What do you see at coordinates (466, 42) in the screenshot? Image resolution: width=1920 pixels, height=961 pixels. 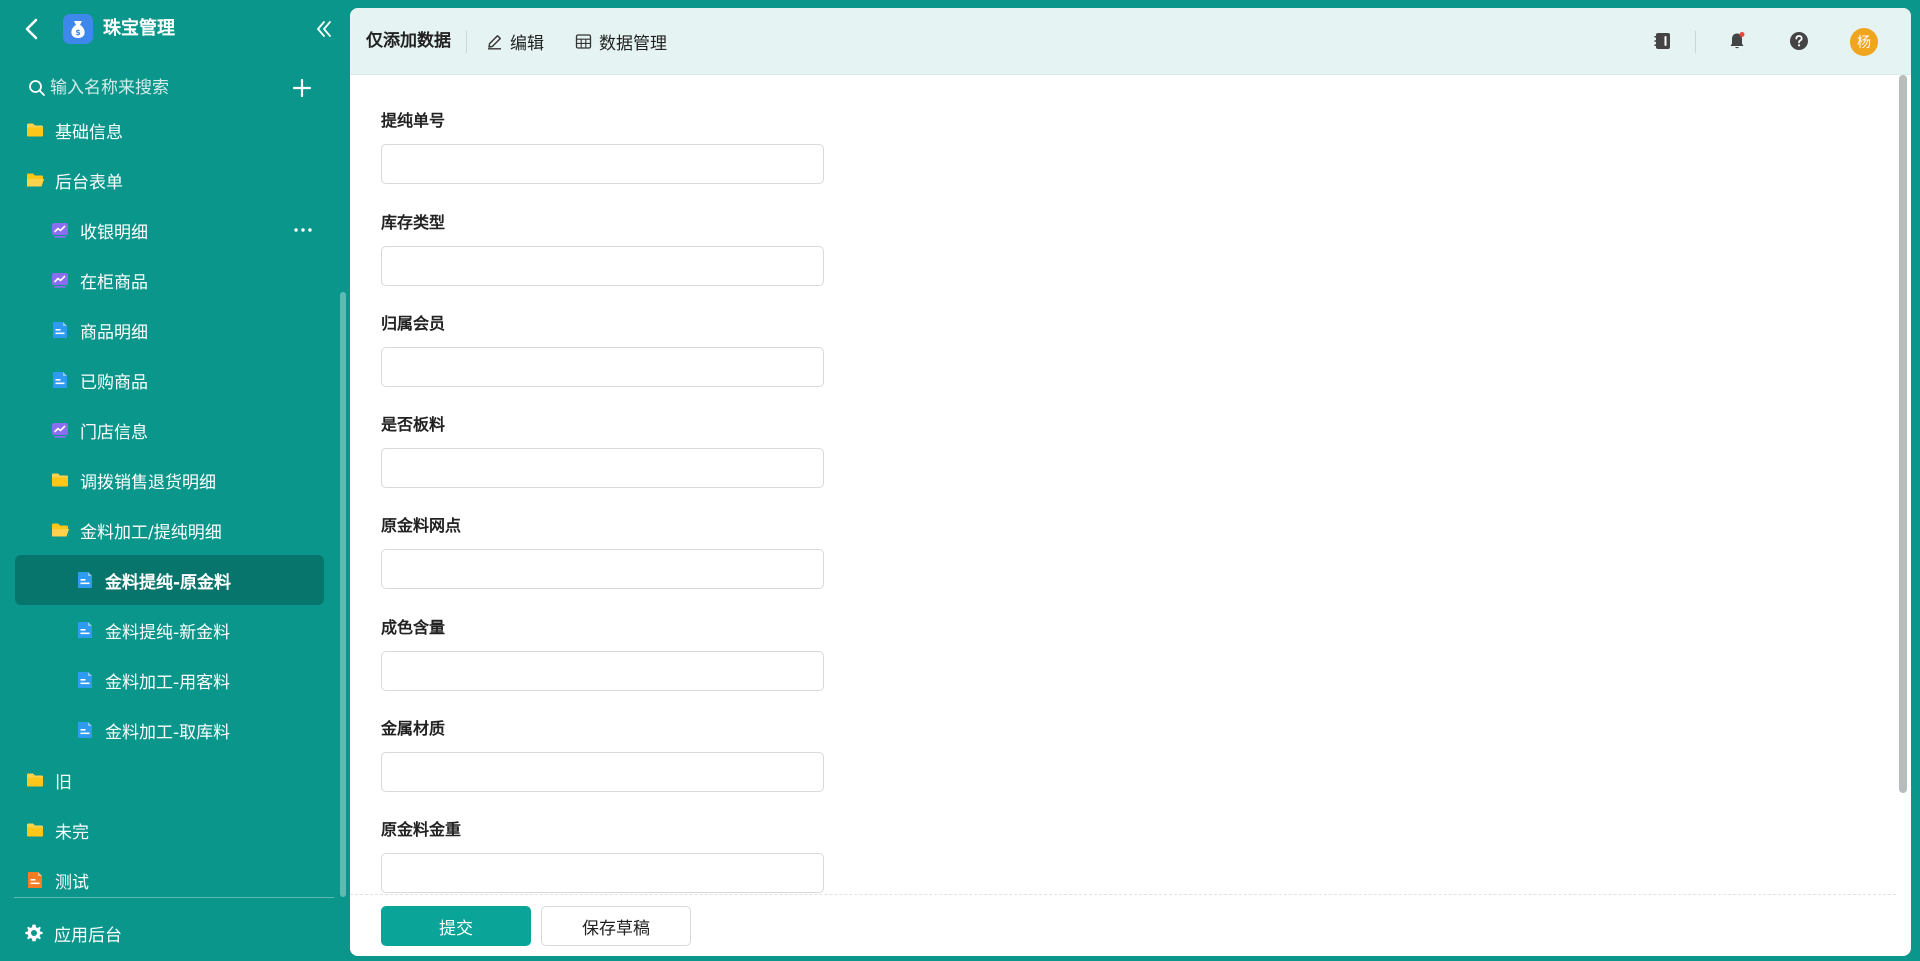 I see `toolbar-divider` at bounding box center [466, 42].